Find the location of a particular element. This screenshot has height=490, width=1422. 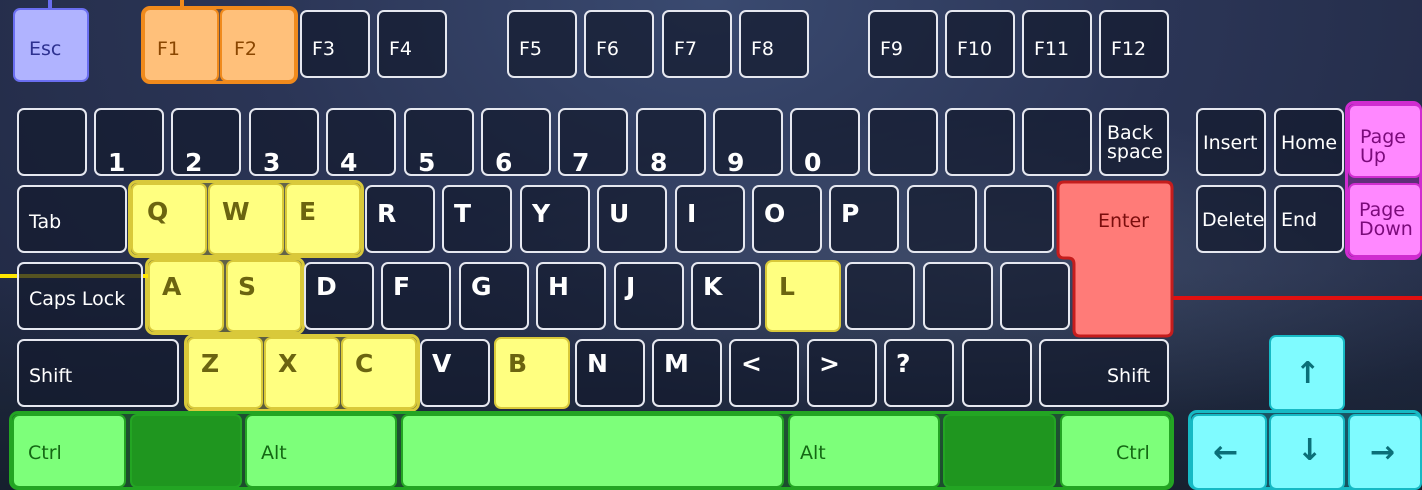

gt-key: > is located at coordinates (842, 373).